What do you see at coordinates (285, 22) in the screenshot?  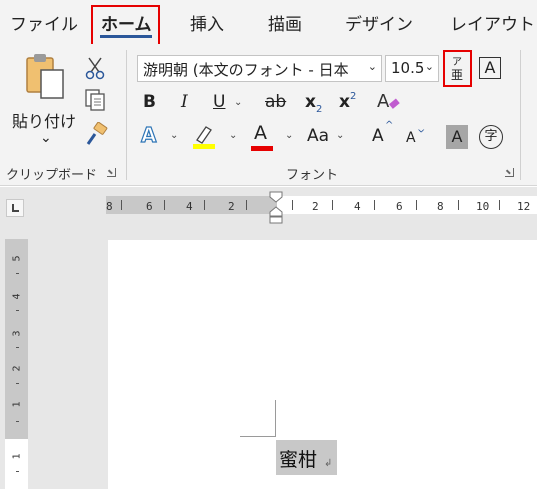 I see `tab-draw: 描画` at bounding box center [285, 22].